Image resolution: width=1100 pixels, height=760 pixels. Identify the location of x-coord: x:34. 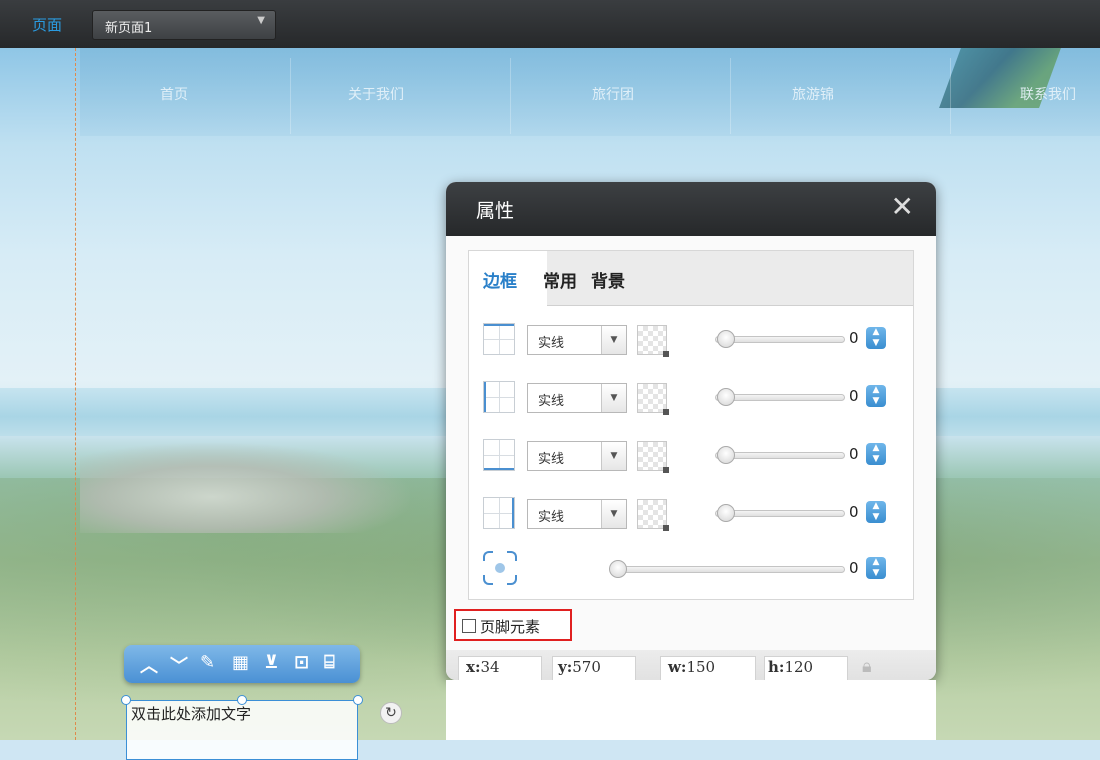
(483, 667).